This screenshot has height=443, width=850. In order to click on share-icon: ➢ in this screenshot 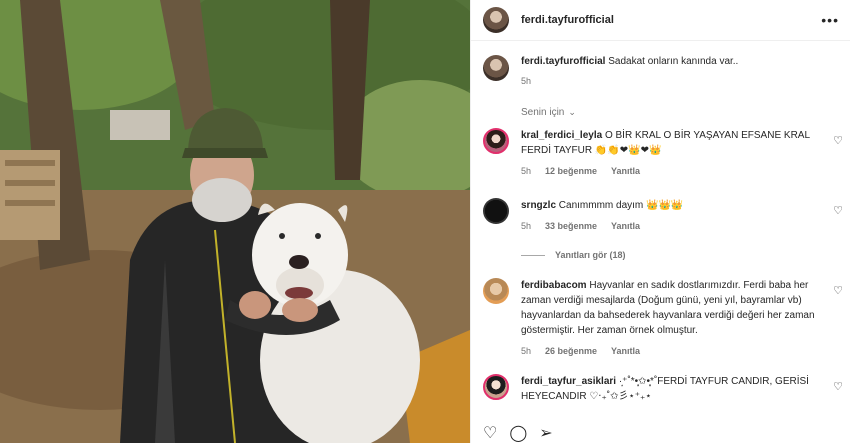, I will do `click(545, 434)`.